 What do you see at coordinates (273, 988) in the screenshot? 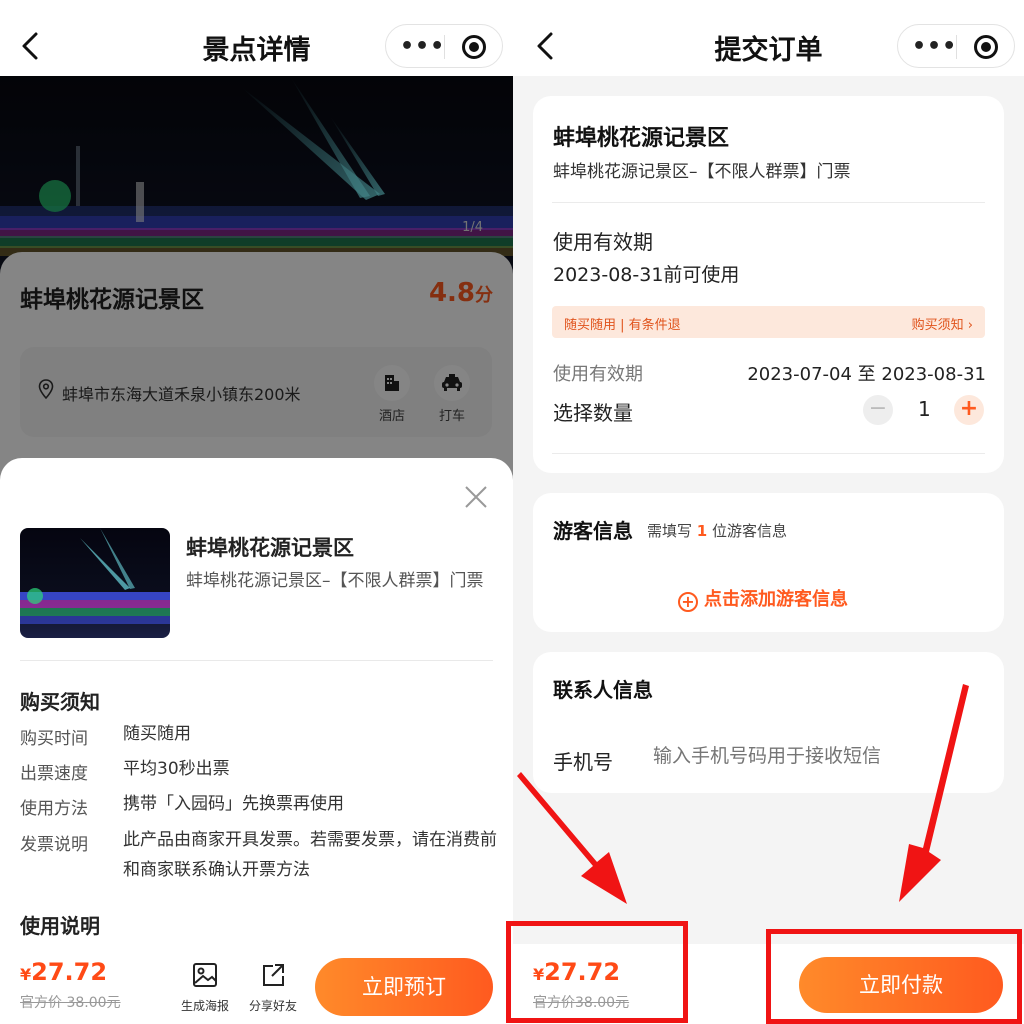
I see `share-button: 分享好友` at bounding box center [273, 988].